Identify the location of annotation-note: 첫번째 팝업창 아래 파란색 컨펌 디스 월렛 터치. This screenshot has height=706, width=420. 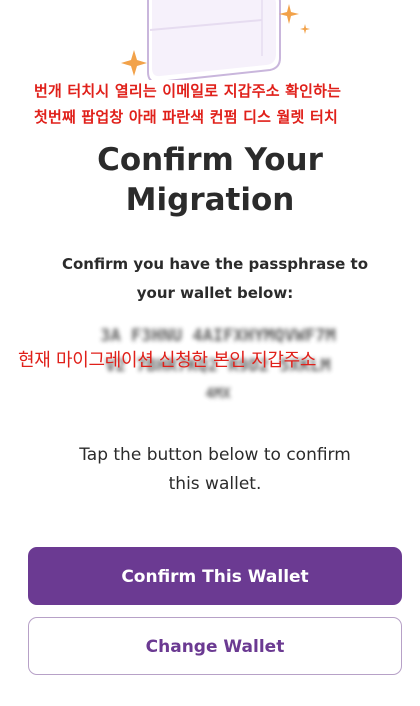
(186, 117).